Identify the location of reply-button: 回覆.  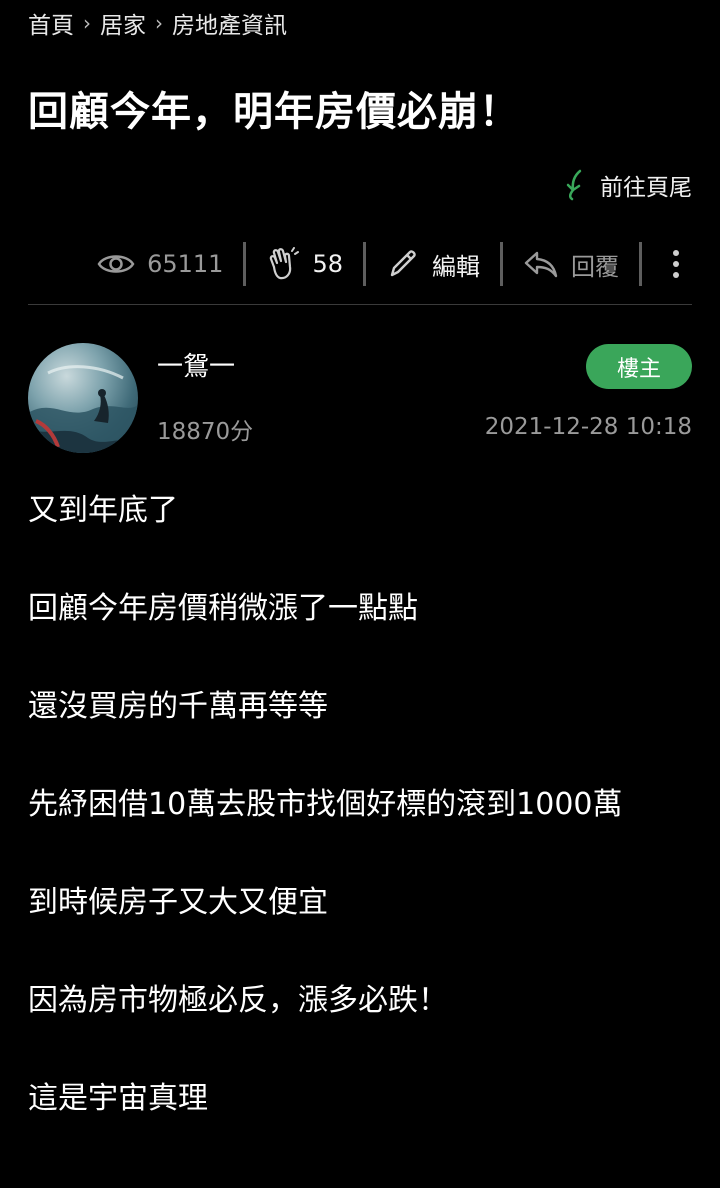
(571, 264).